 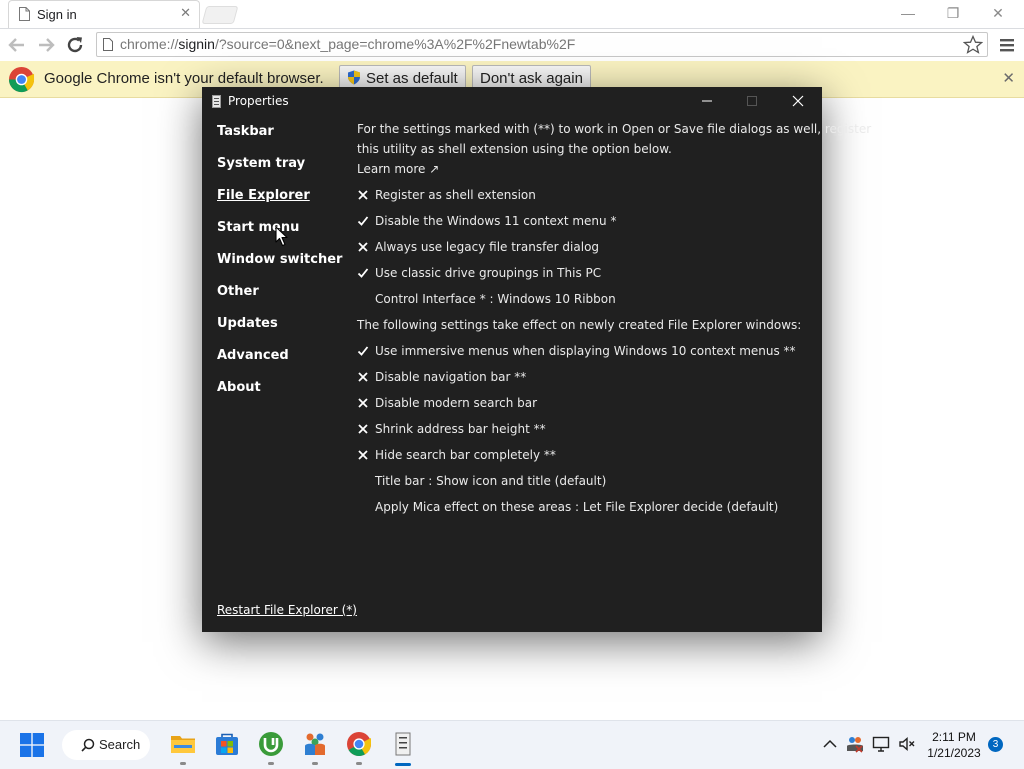 What do you see at coordinates (954, 753) in the screenshot?
I see `clock-date: 1/21/2023` at bounding box center [954, 753].